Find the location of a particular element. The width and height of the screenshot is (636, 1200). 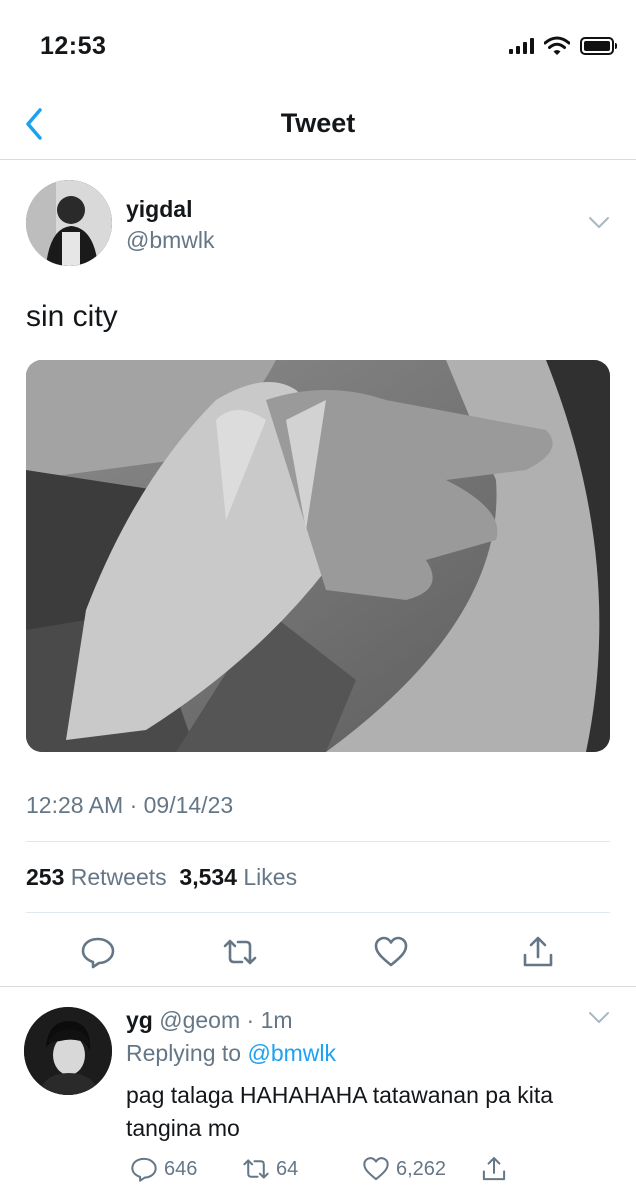

retweets-count: 253 is located at coordinates (45, 877).